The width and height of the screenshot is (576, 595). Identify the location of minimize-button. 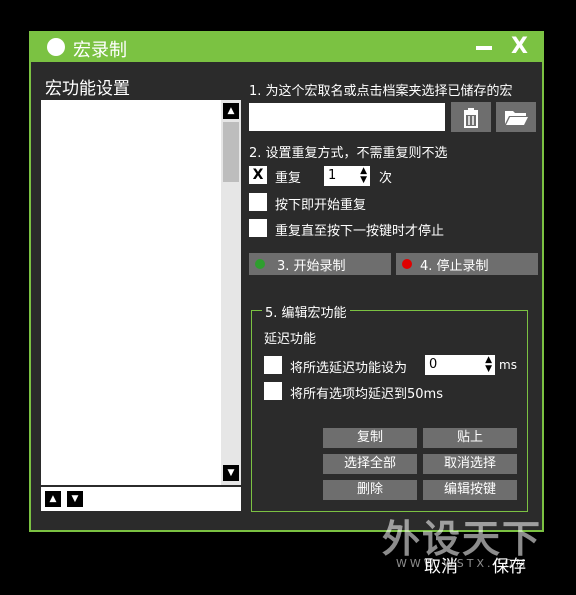
(484, 48).